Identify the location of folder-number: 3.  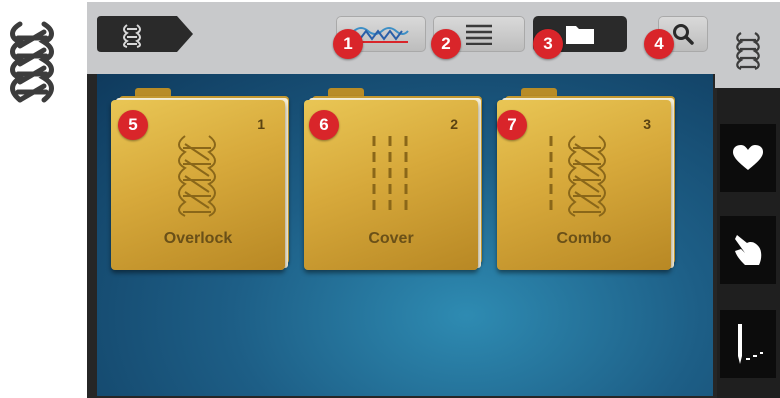
(647, 124).